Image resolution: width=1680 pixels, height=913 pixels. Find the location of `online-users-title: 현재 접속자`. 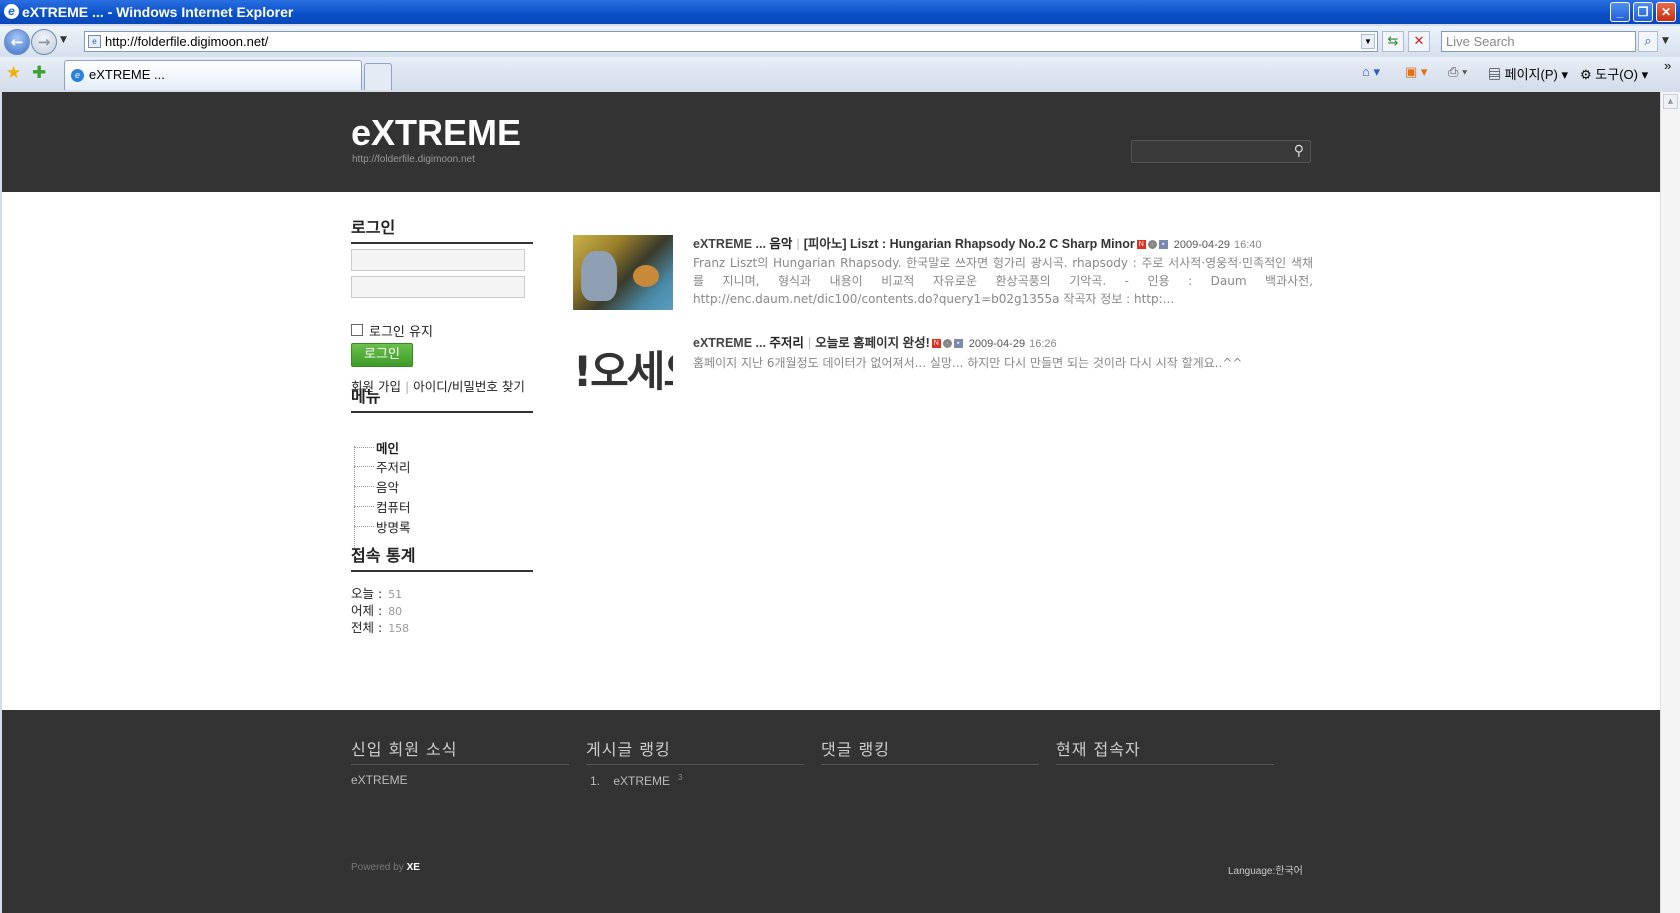

online-users-title: 현재 접속자 is located at coordinates (1165, 750).